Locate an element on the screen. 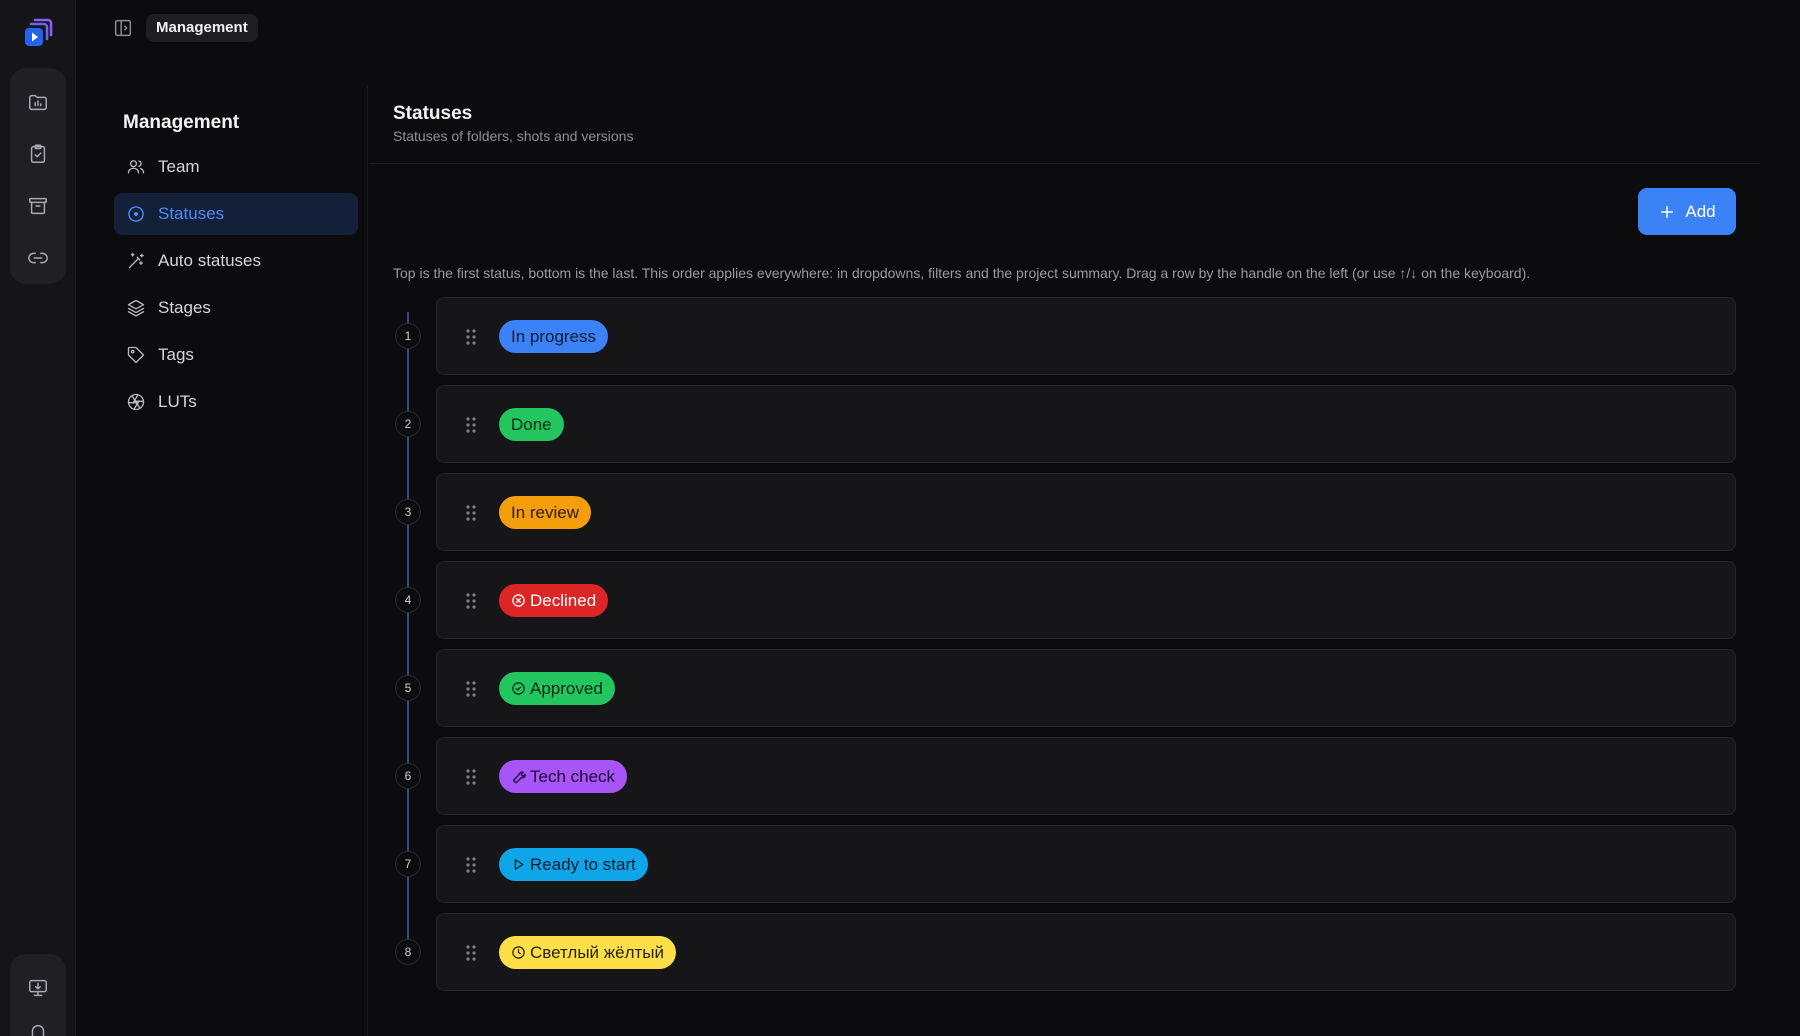 The width and height of the screenshot is (1800, 1036). status-row: 8 Светлый жёлтый is located at coordinates (1064, 952).